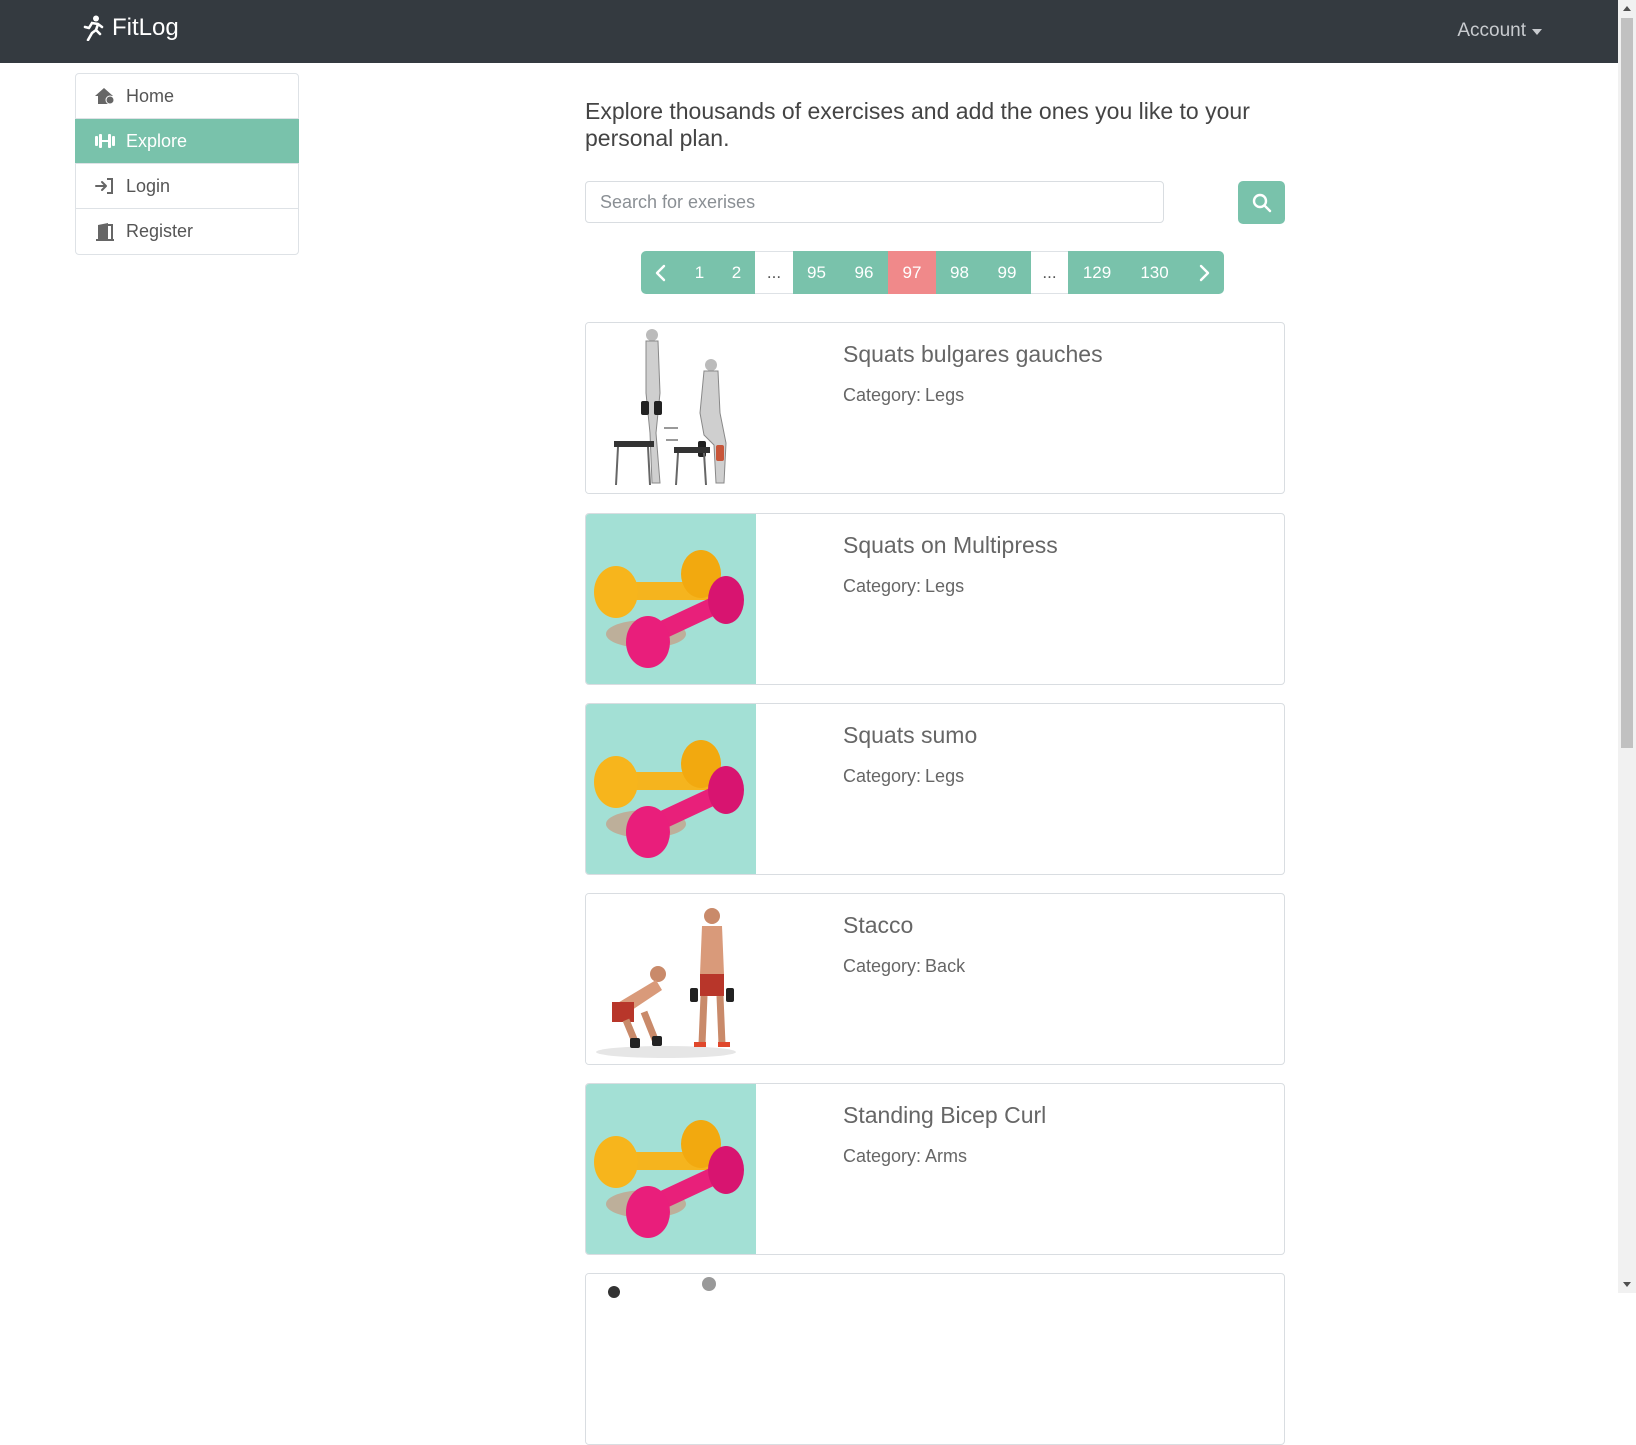 The width and height of the screenshot is (1636, 1445). Describe the element at coordinates (1097, 272) in the screenshot. I see `pagination-page-129: 129` at that location.